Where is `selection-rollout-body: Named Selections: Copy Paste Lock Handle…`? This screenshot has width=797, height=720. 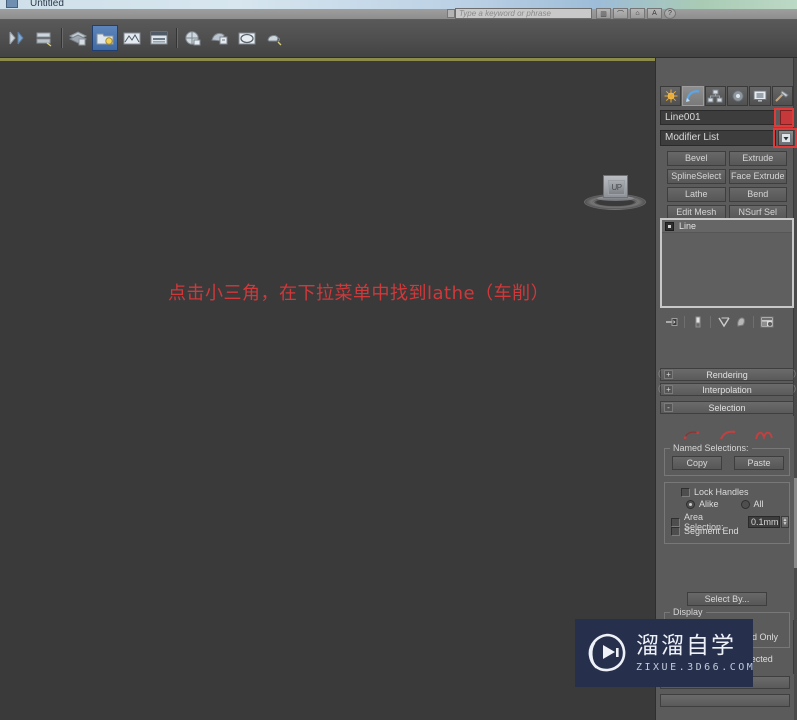
selection-rollout-body: Named Selections: Copy Paste Lock Handle… is located at coordinates (727, 540).